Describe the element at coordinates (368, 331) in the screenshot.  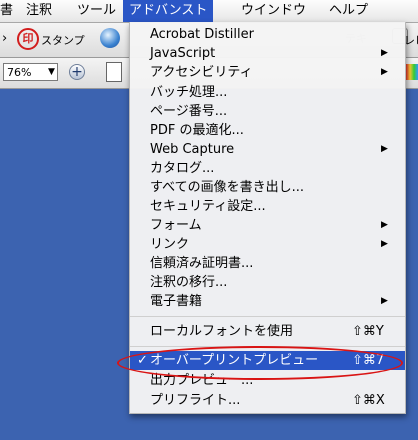
I see `shortcut-label: ⇧⌘Y` at that location.